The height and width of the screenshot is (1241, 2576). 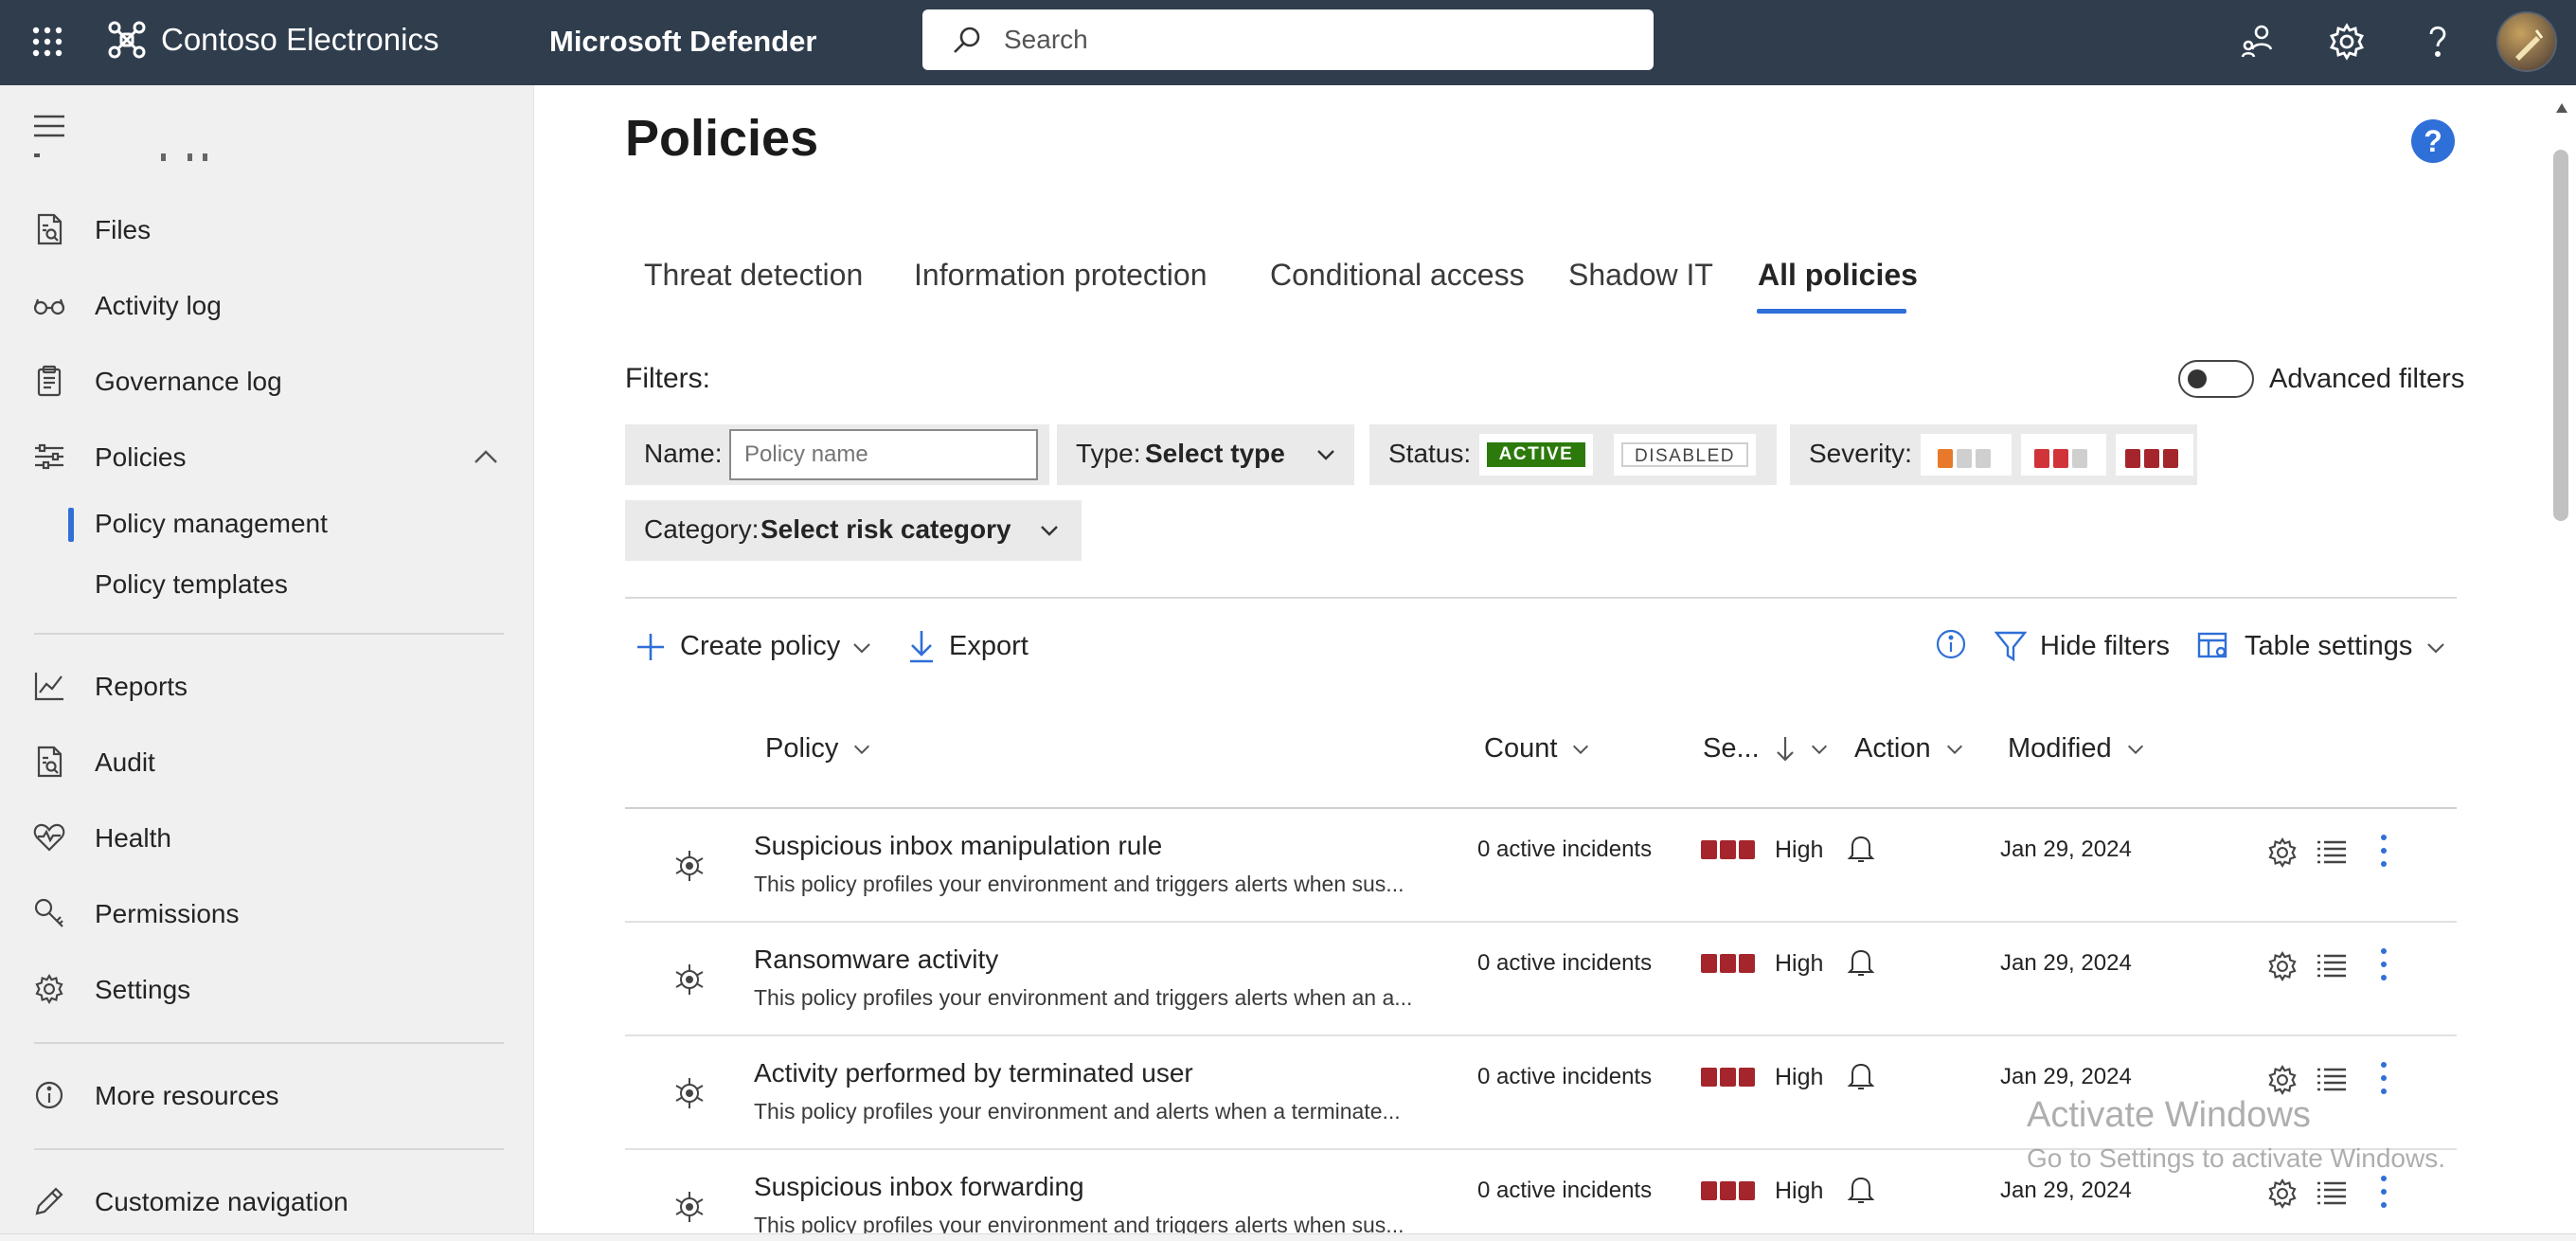 I want to click on sidebar-item-reports: Reports, so click(x=267, y=686).